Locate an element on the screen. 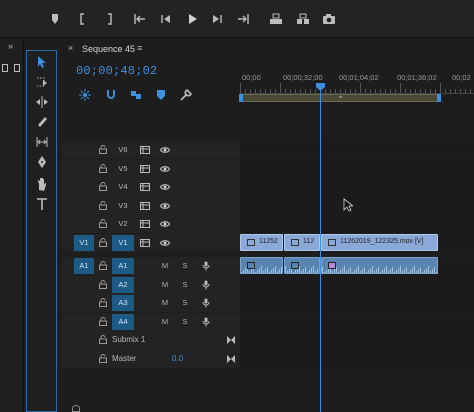  wrench-icon is located at coordinates (186, 95).